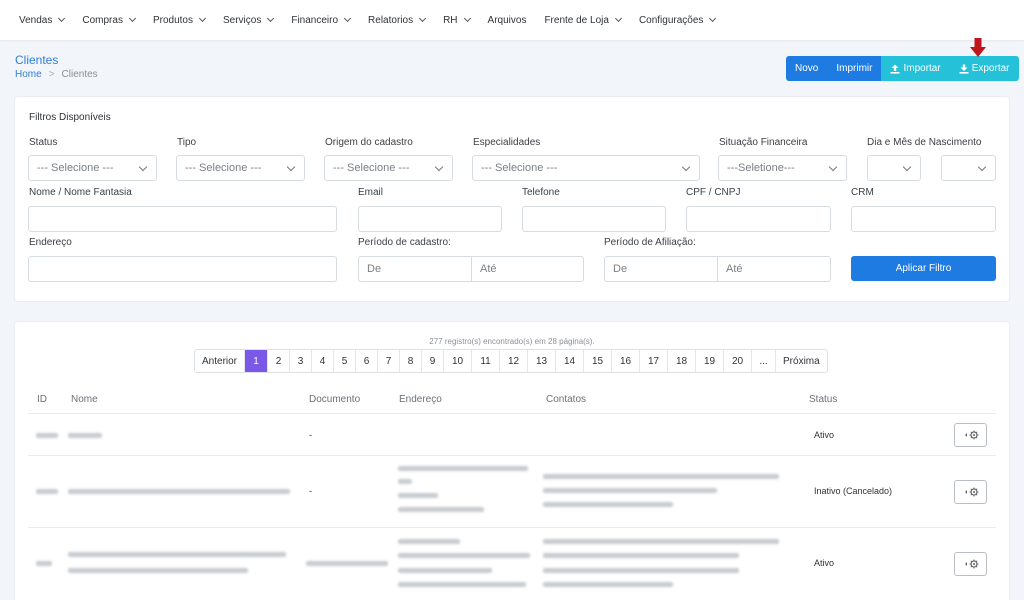 This screenshot has height=600, width=1024. I want to click on page-proxima: Próxima, so click(801, 361).